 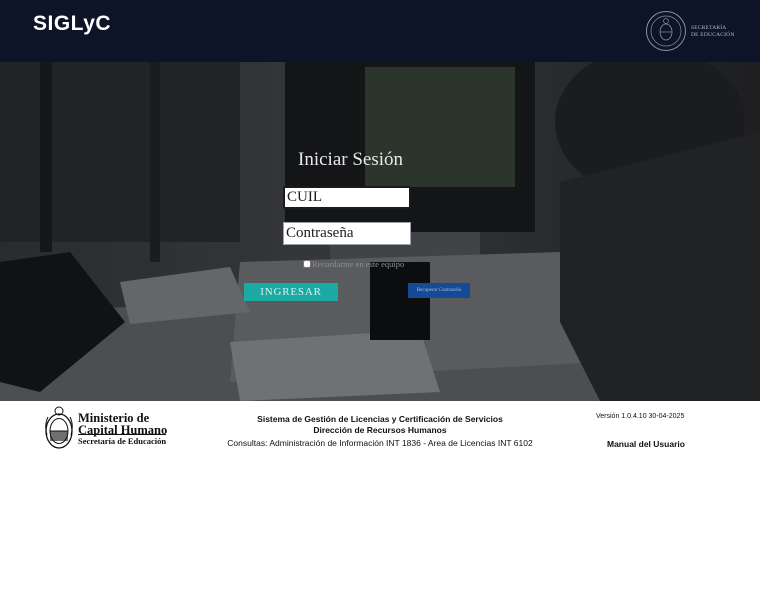 I want to click on login-title: Iniciar Sesión, so click(x=351, y=159).